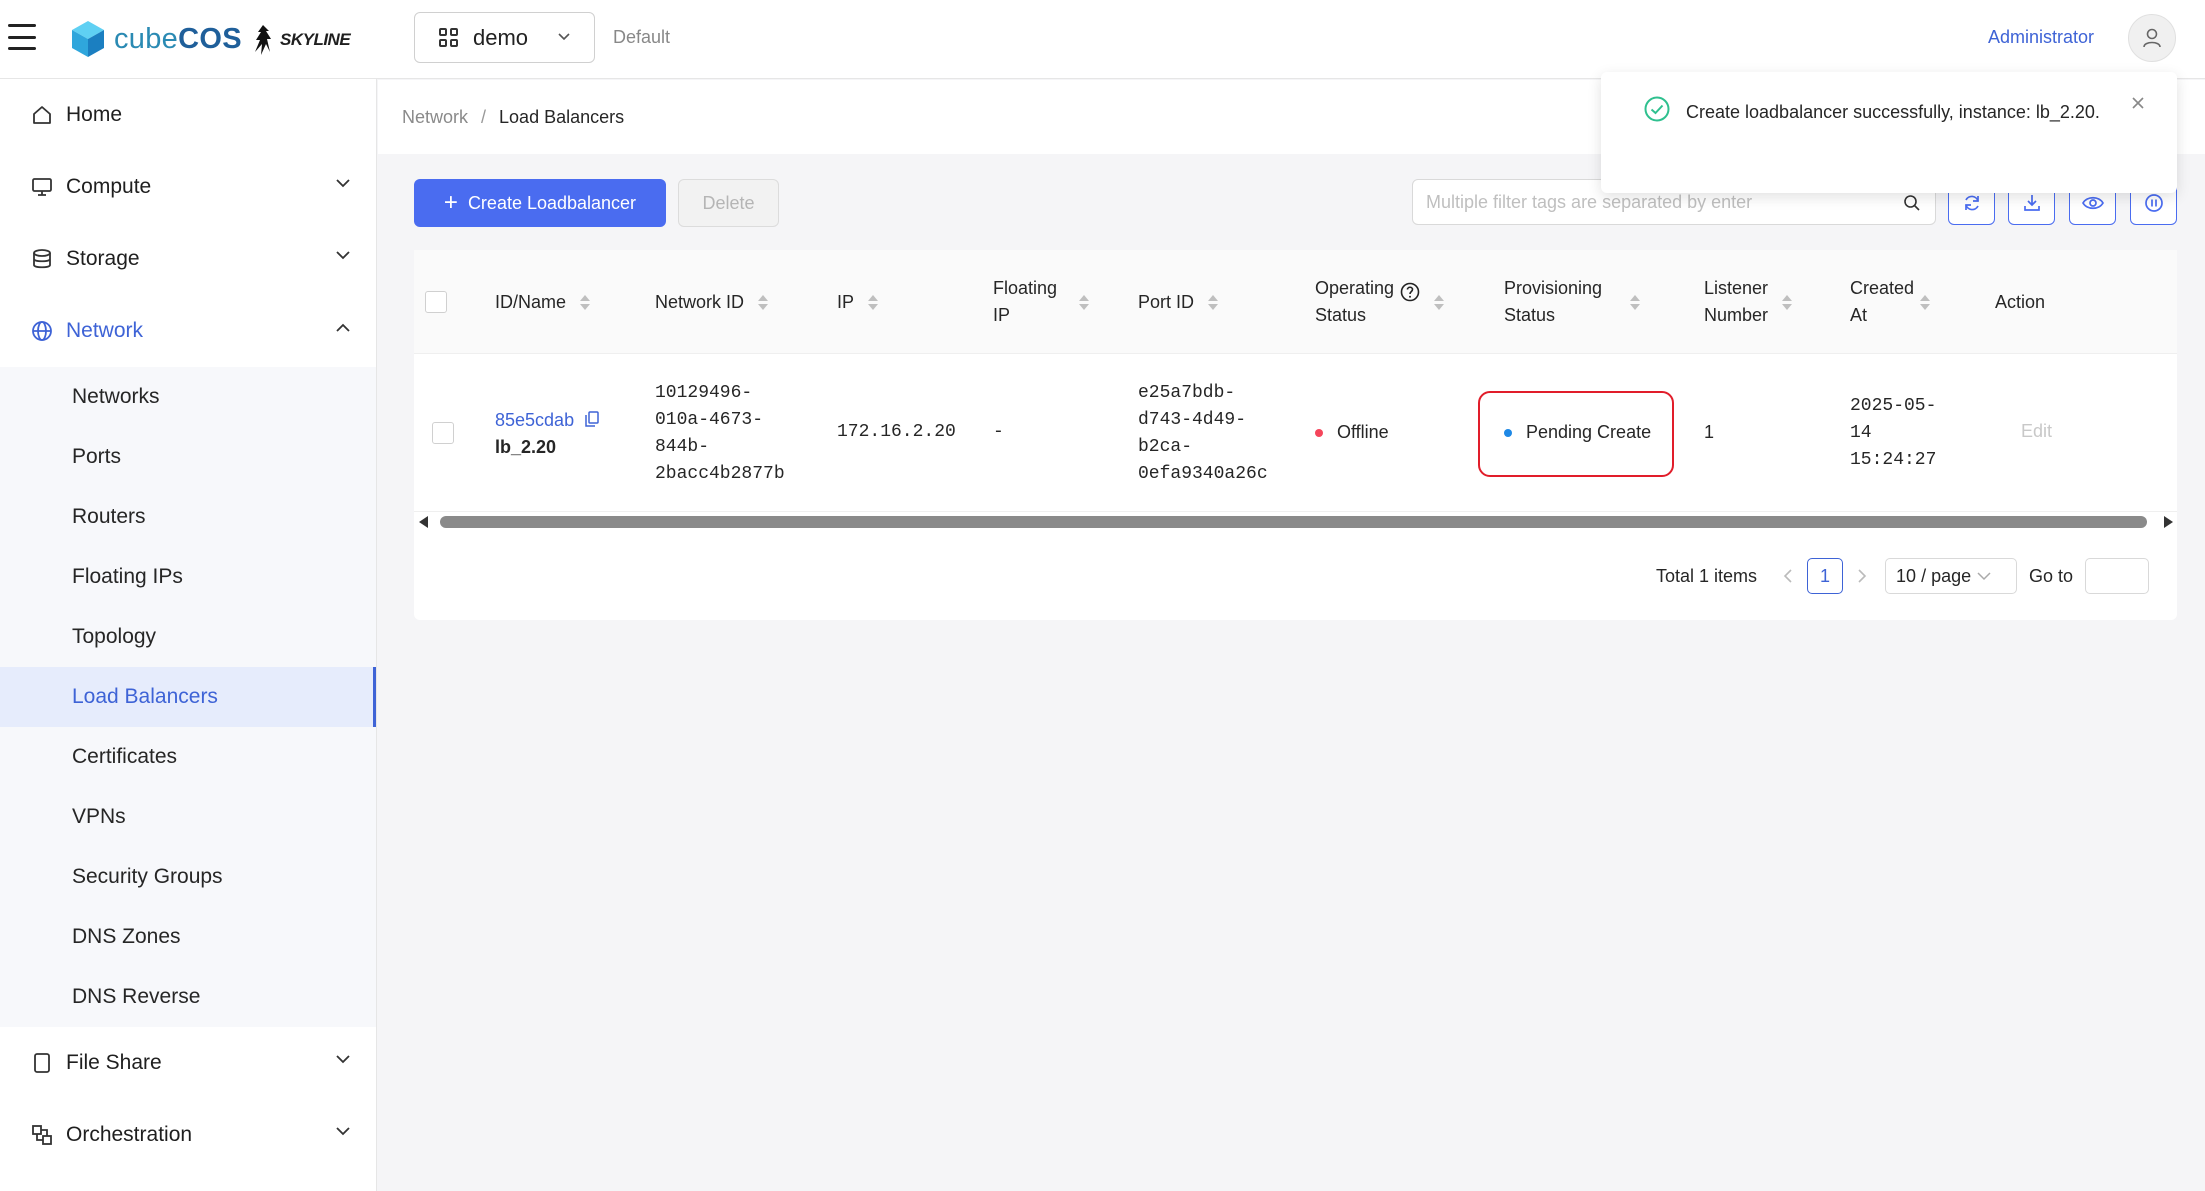 The image size is (2205, 1191). Describe the element at coordinates (2051, 575) in the screenshot. I see `goto-label: Go to` at that location.